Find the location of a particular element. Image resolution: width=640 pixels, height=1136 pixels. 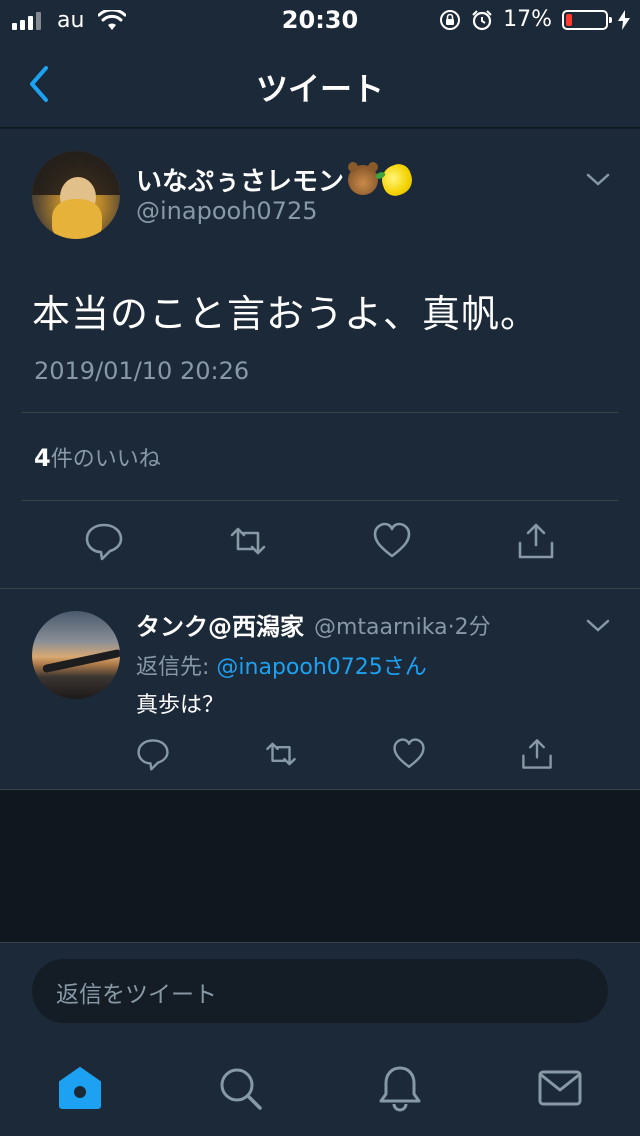

tab-bar is located at coordinates (320, 1087).